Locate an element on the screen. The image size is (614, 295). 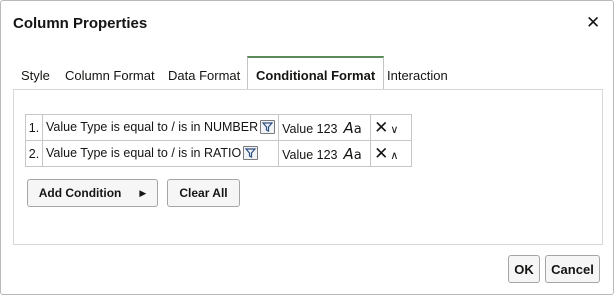
tab-conditional-format: Conditional Format is located at coordinates (316, 72).